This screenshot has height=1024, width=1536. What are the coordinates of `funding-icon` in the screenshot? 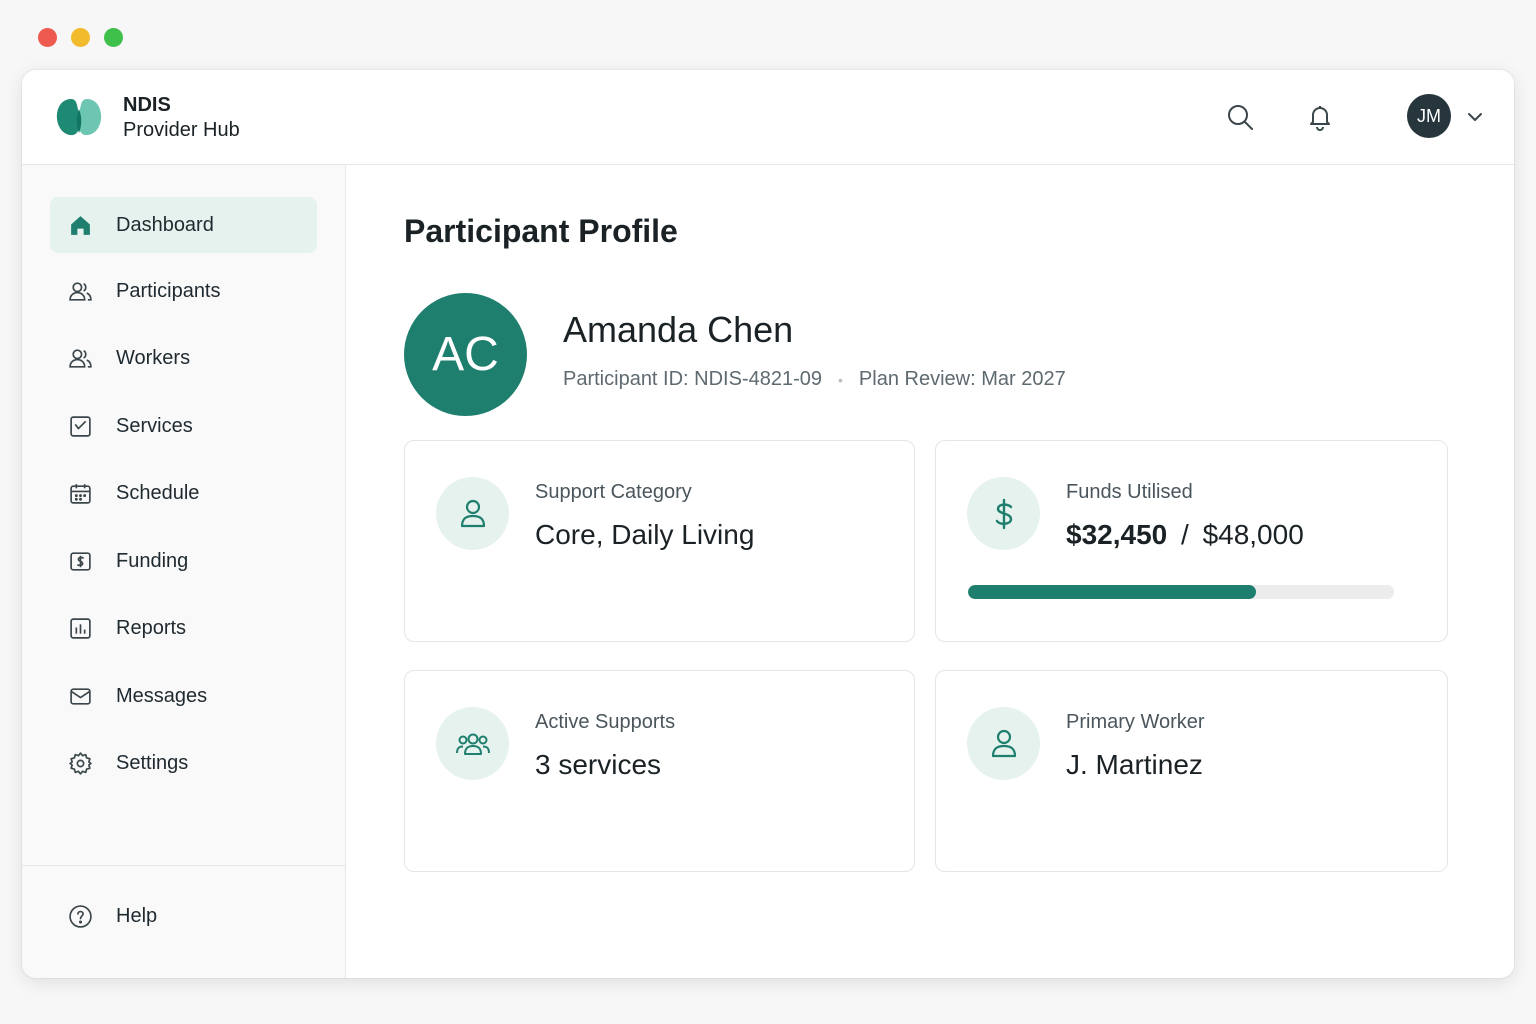 It's located at (80, 561).